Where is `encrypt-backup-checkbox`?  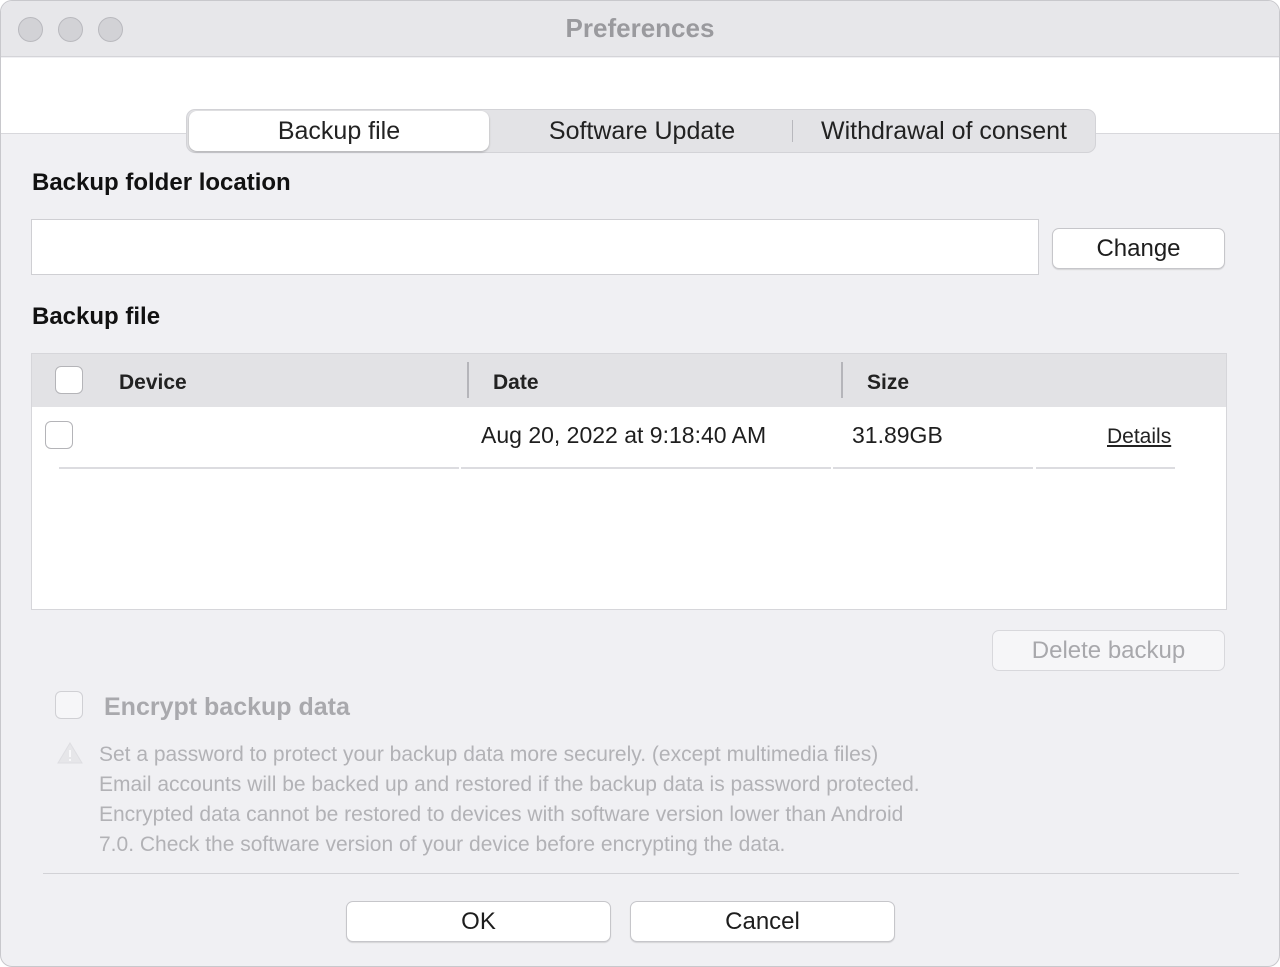 encrypt-backup-checkbox is located at coordinates (69, 705).